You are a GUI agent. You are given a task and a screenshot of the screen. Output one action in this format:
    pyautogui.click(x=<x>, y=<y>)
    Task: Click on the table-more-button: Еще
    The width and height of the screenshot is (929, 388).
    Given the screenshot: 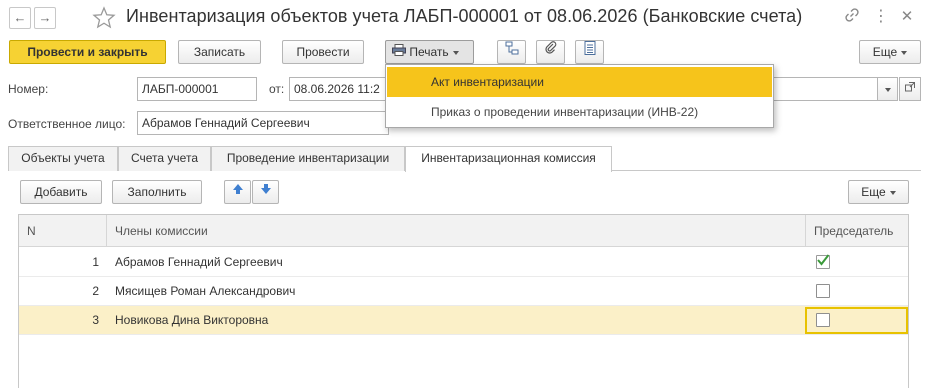 What is the action you would take?
    pyautogui.click(x=878, y=192)
    